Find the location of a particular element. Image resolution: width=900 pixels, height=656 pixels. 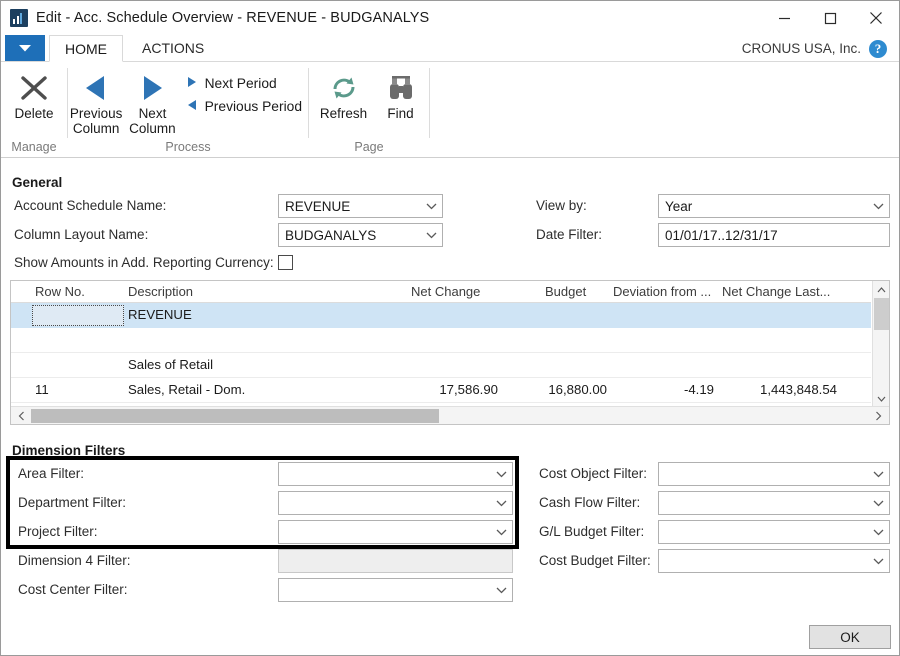

cost-budget-filter-label: Cost Budget Filter: is located at coordinates (595, 560).